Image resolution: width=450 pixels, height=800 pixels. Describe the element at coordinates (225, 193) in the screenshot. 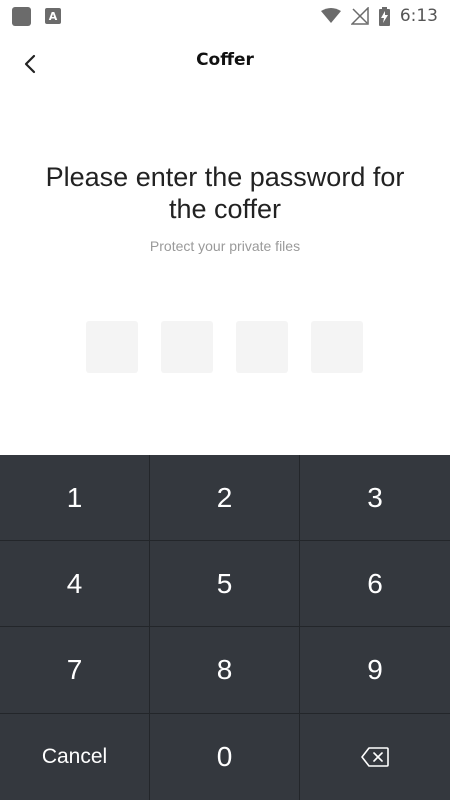

I see `password-prompt-title: Please enter the password for the coffer` at that location.